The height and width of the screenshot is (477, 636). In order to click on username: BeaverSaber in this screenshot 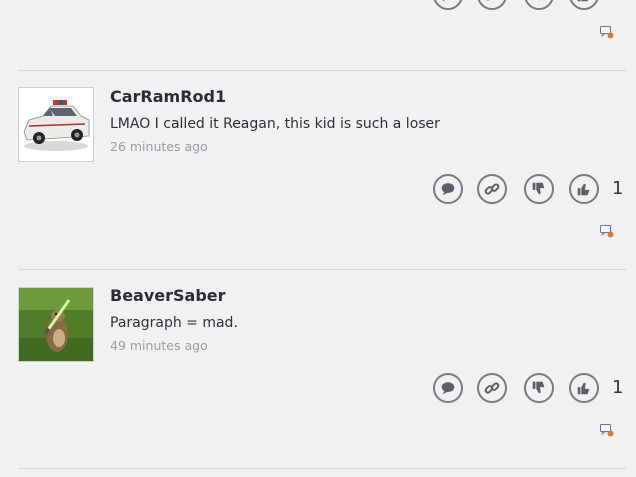, I will do `click(168, 295)`.